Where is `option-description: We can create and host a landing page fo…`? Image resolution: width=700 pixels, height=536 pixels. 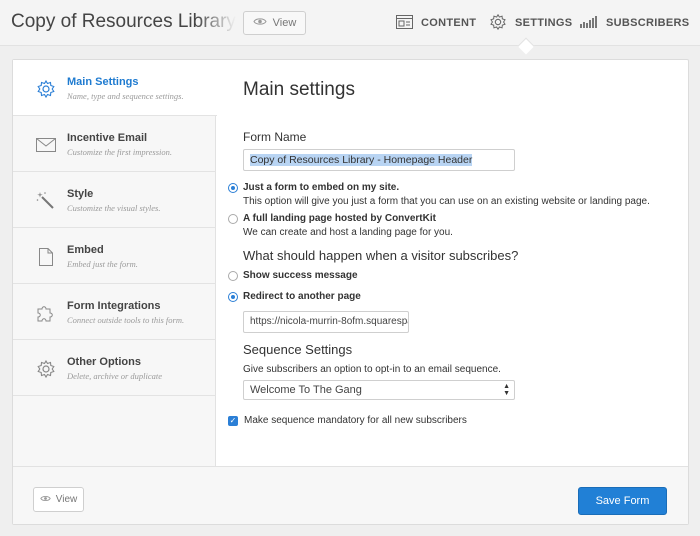 option-description: We can create and host a landing page fo… is located at coordinates (348, 232).